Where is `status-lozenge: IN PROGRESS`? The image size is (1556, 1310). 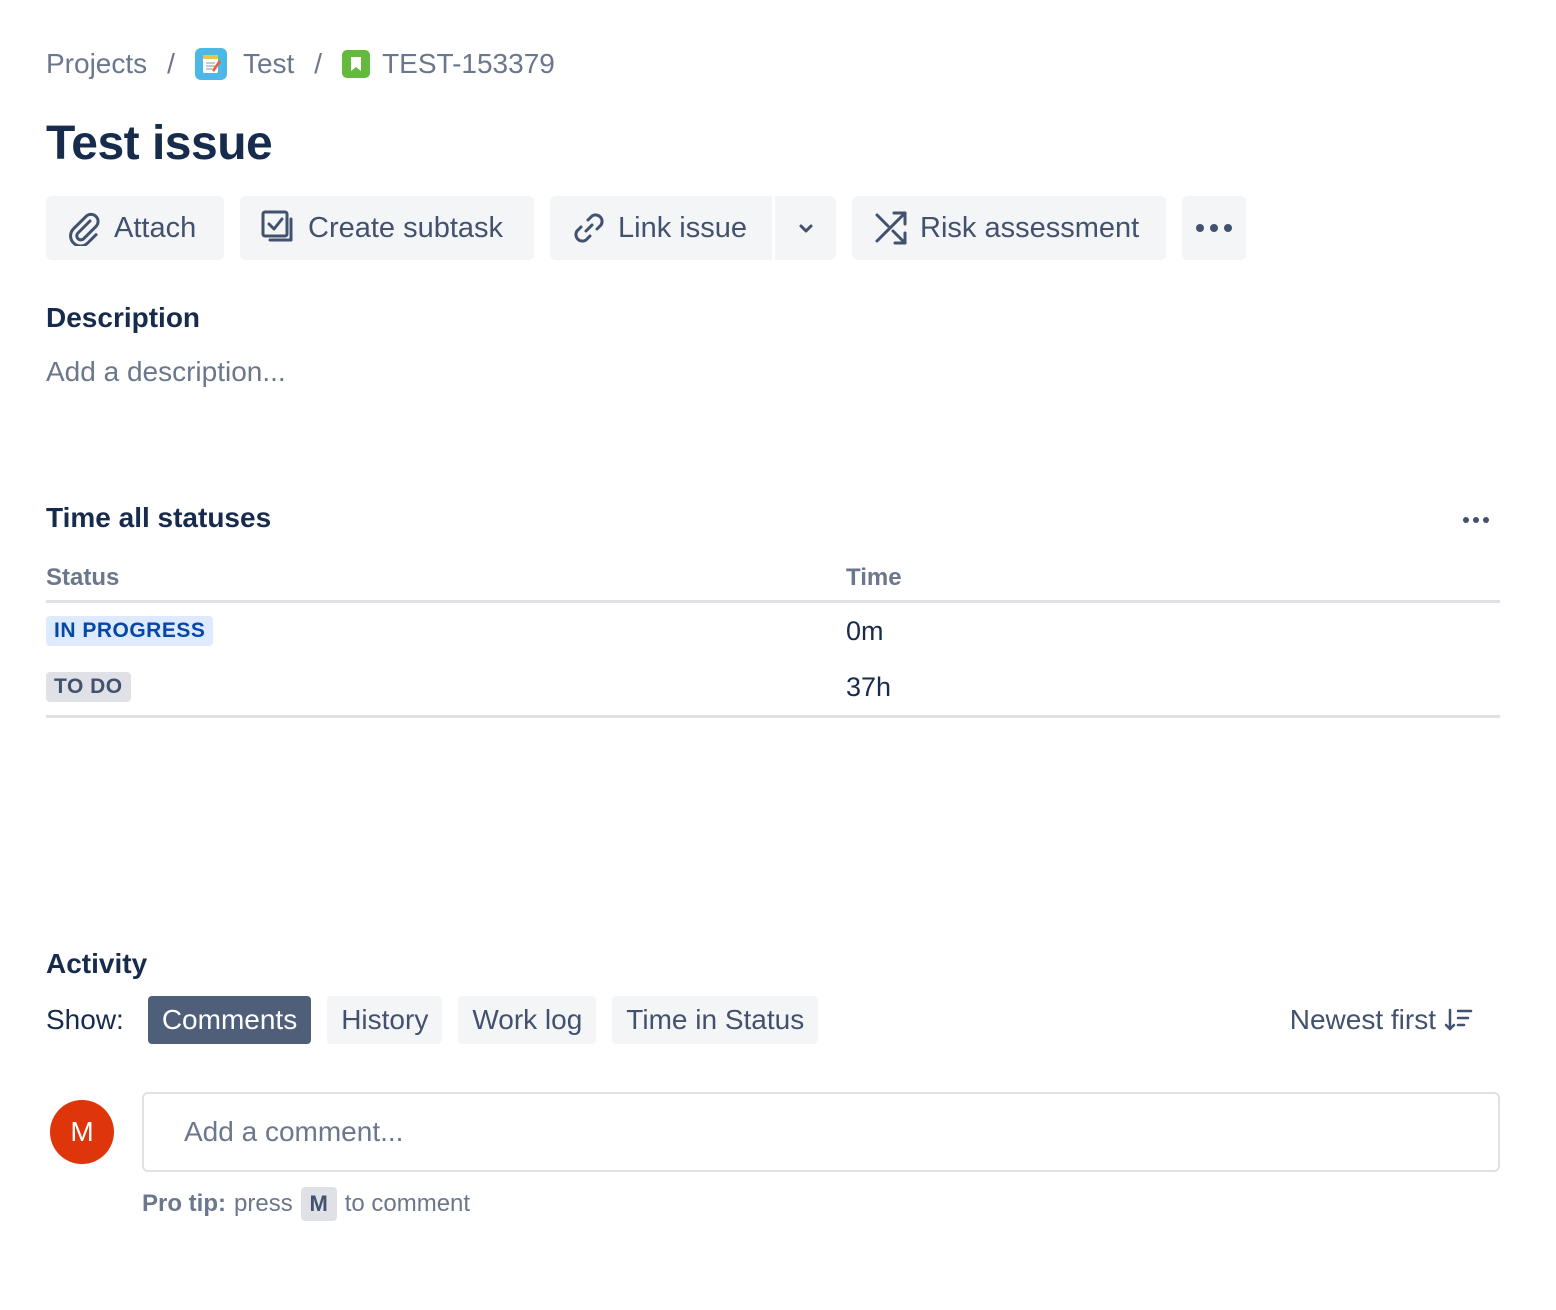
status-lozenge: IN PROGRESS is located at coordinates (130, 631).